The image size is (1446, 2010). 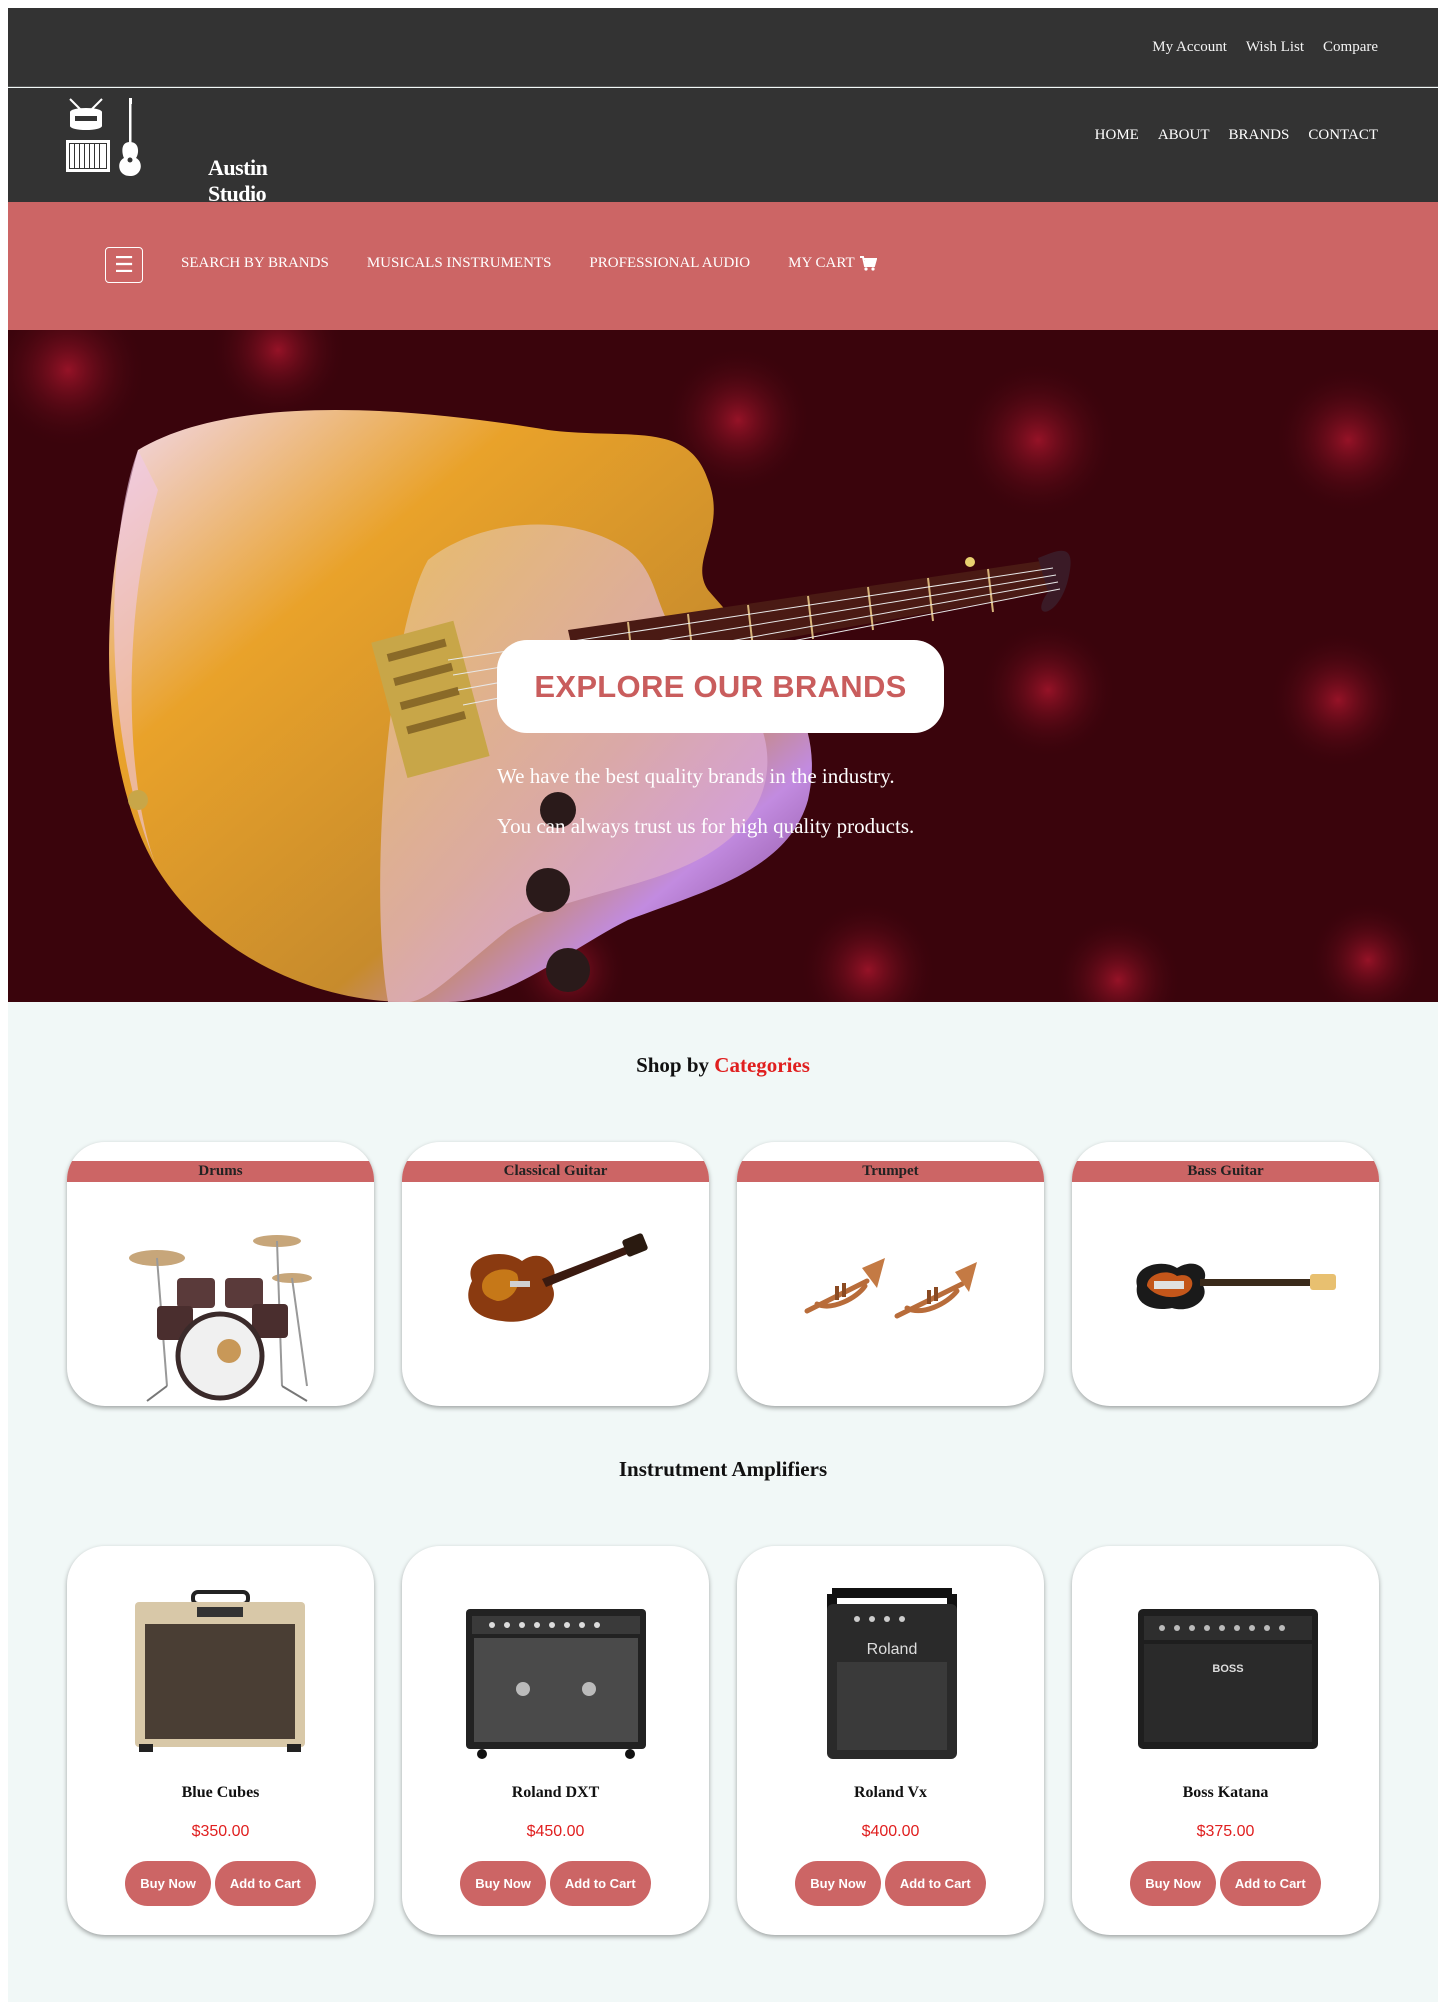 What do you see at coordinates (103, 137) in the screenshot?
I see `instruments-logo-icon` at bounding box center [103, 137].